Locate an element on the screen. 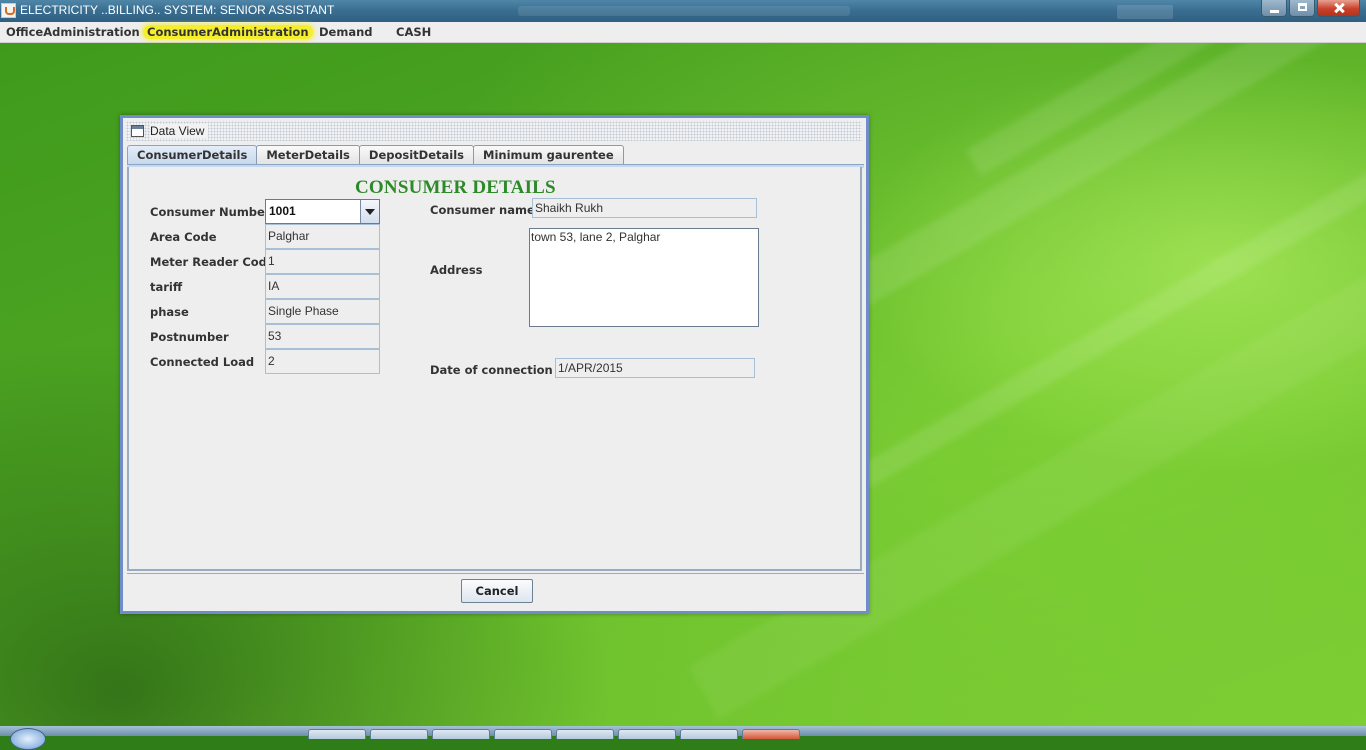 The width and height of the screenshot is (1366, 750). date-of-connection-label: Date of connection is located at coordinates (491, 370).